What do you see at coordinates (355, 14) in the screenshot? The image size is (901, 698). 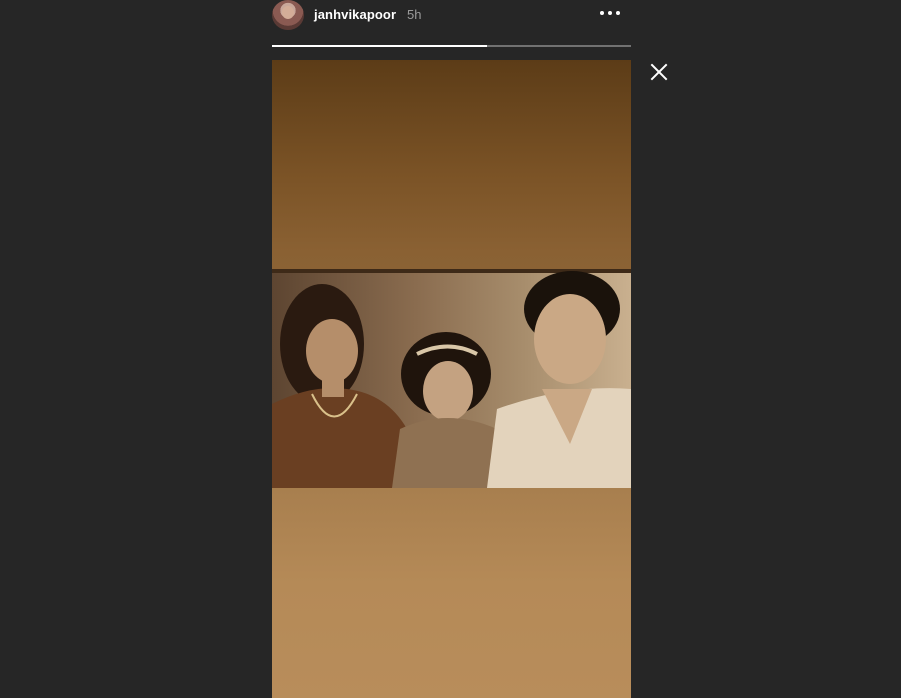 I see `username: janhvikapoor` at bounding box center [355, 14].